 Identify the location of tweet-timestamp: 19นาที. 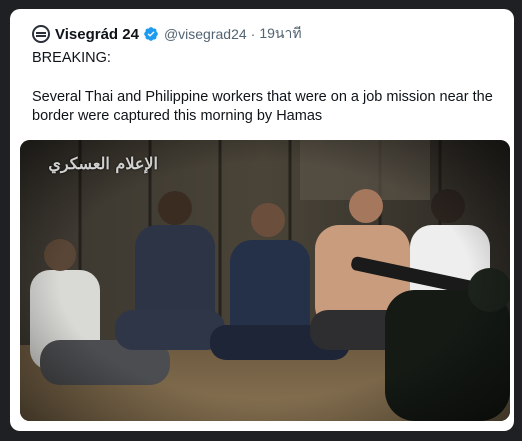
(280, 34).